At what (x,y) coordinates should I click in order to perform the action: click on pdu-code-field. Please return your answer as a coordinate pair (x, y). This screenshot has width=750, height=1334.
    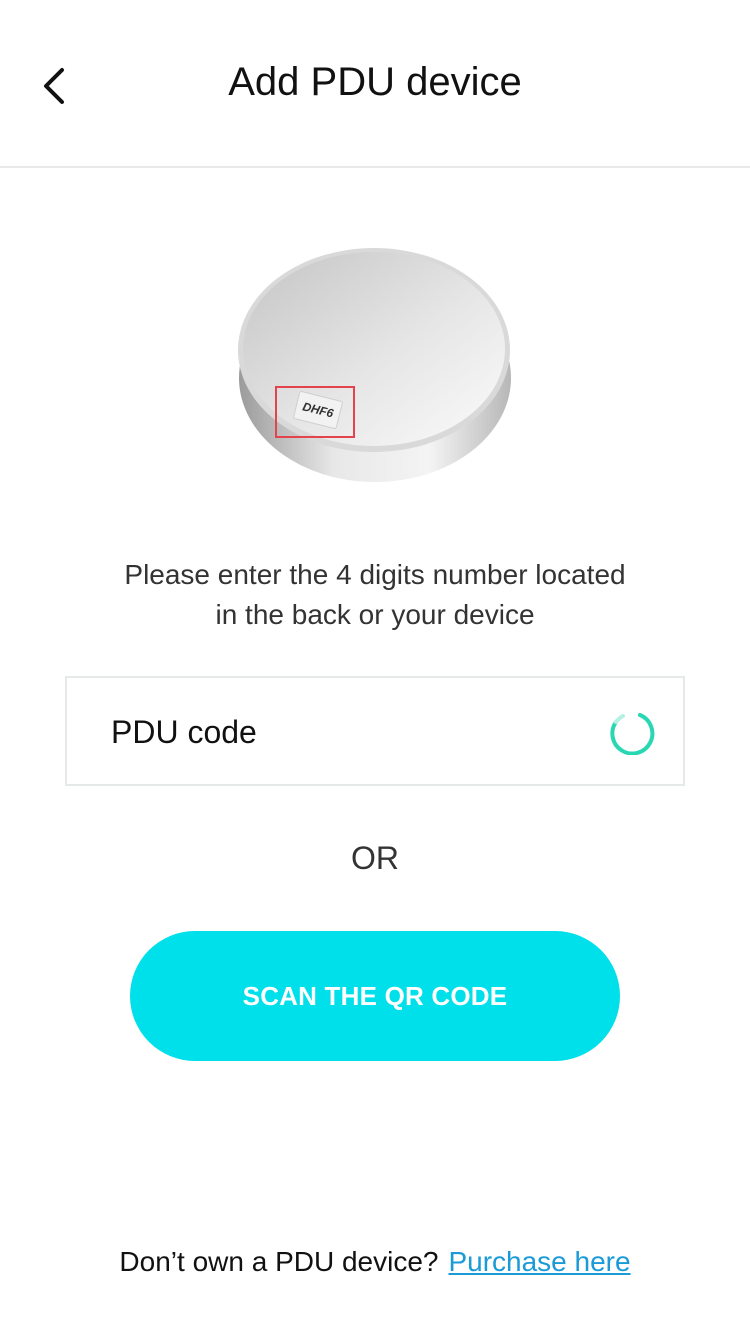
    Looking at the image, I should click on (375, 731).